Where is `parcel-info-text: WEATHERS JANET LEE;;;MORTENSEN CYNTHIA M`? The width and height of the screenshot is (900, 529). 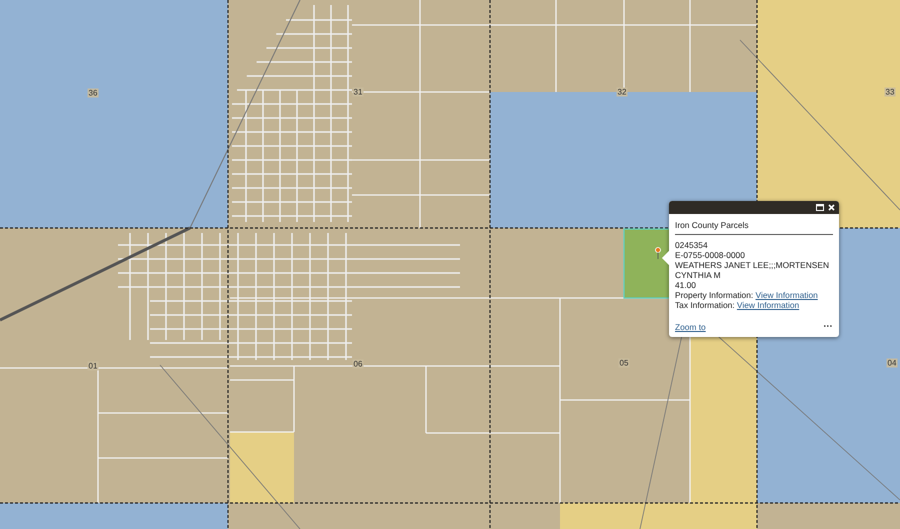 parcel-info-text: WEATHERS JANET LEE;;;MORTENSEN CYNTHIA M is located at coordinates (752, 270).